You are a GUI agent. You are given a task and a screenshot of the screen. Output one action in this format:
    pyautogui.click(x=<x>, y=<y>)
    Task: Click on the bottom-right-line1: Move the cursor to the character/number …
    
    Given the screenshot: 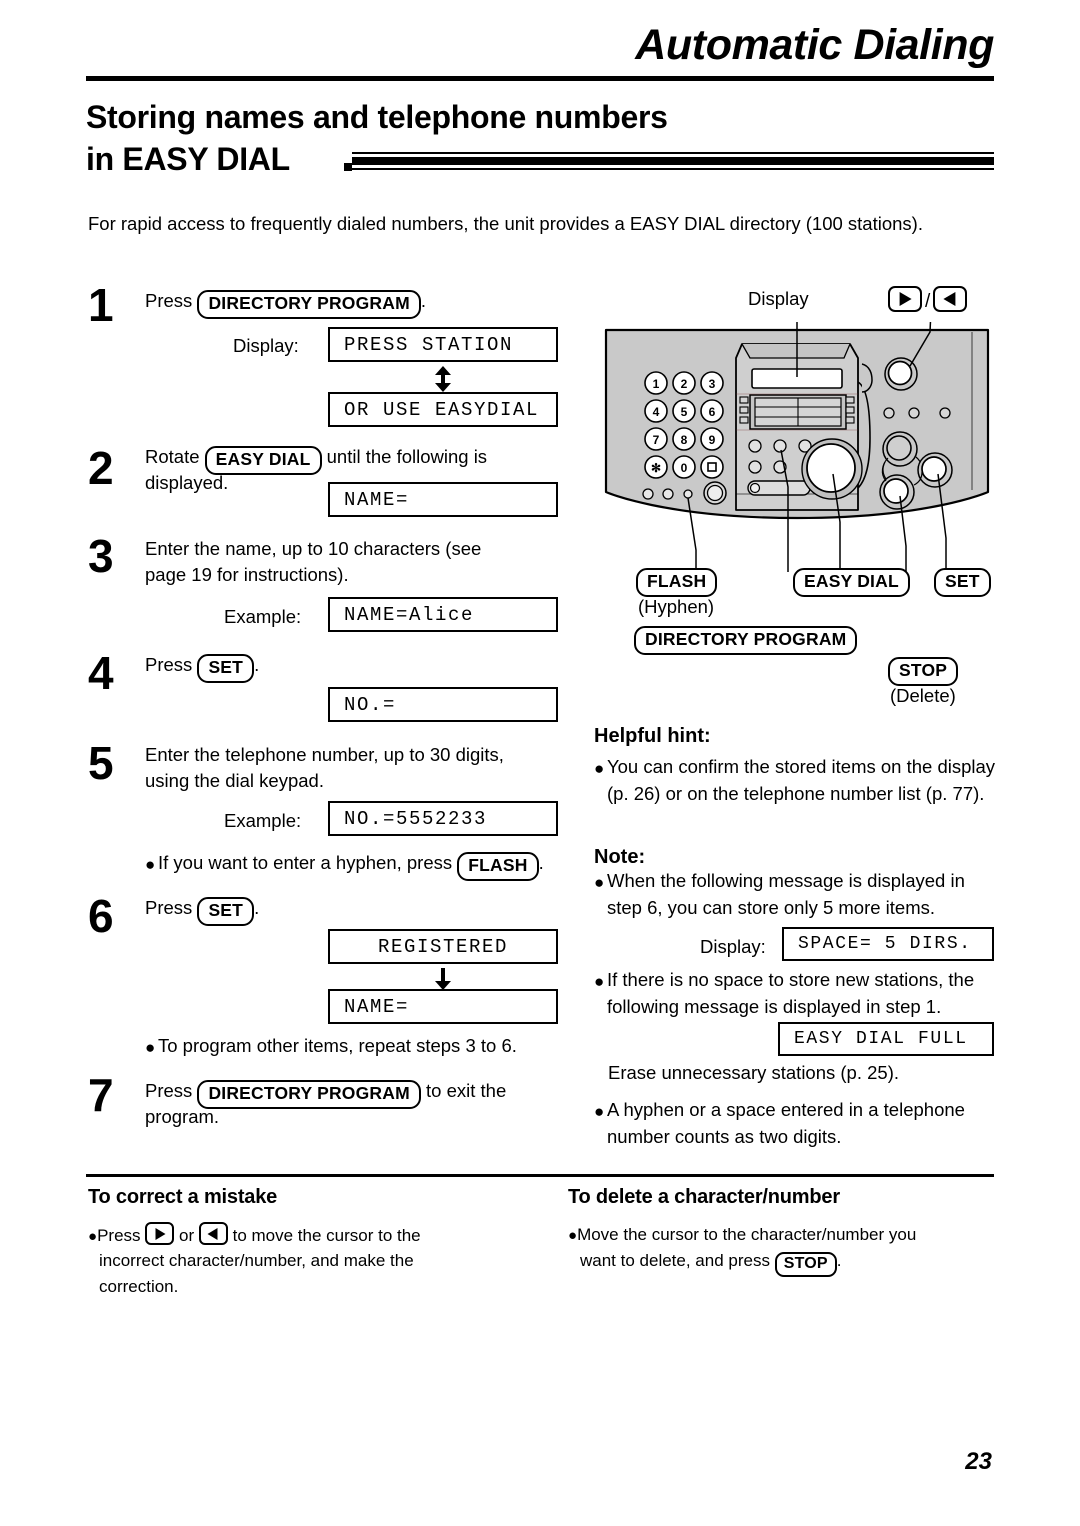 What is the action you would take?
    pyautogui.click(x=747, y=1234)
    